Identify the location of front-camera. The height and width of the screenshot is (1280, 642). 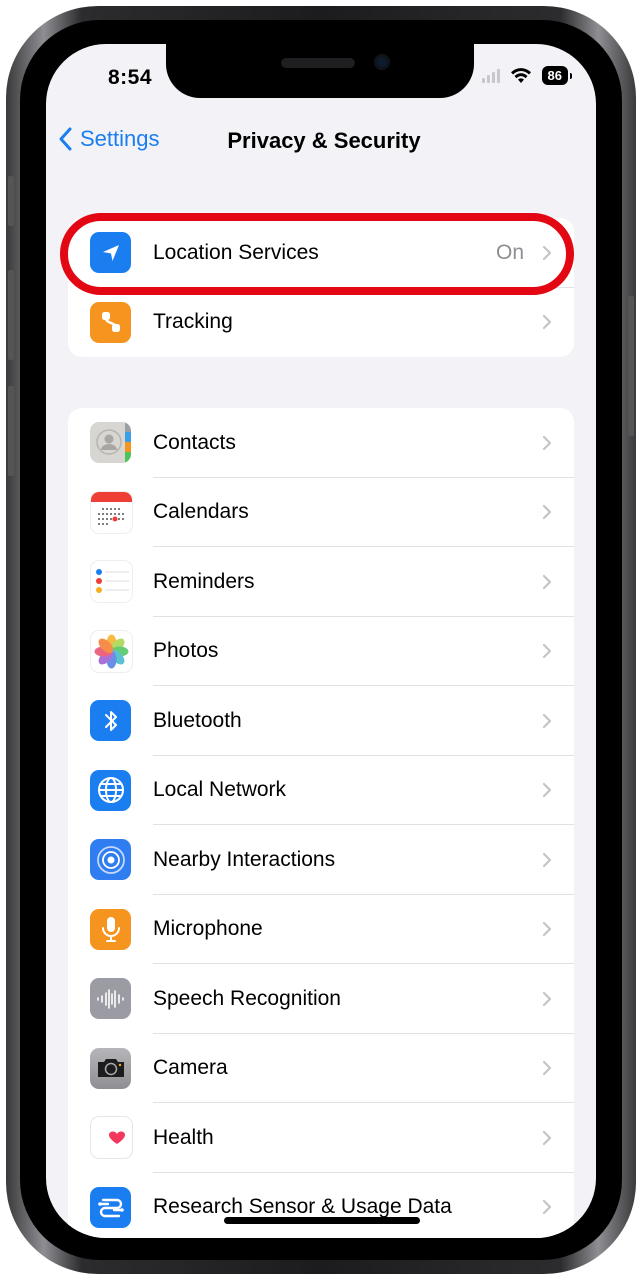
(382, 62).